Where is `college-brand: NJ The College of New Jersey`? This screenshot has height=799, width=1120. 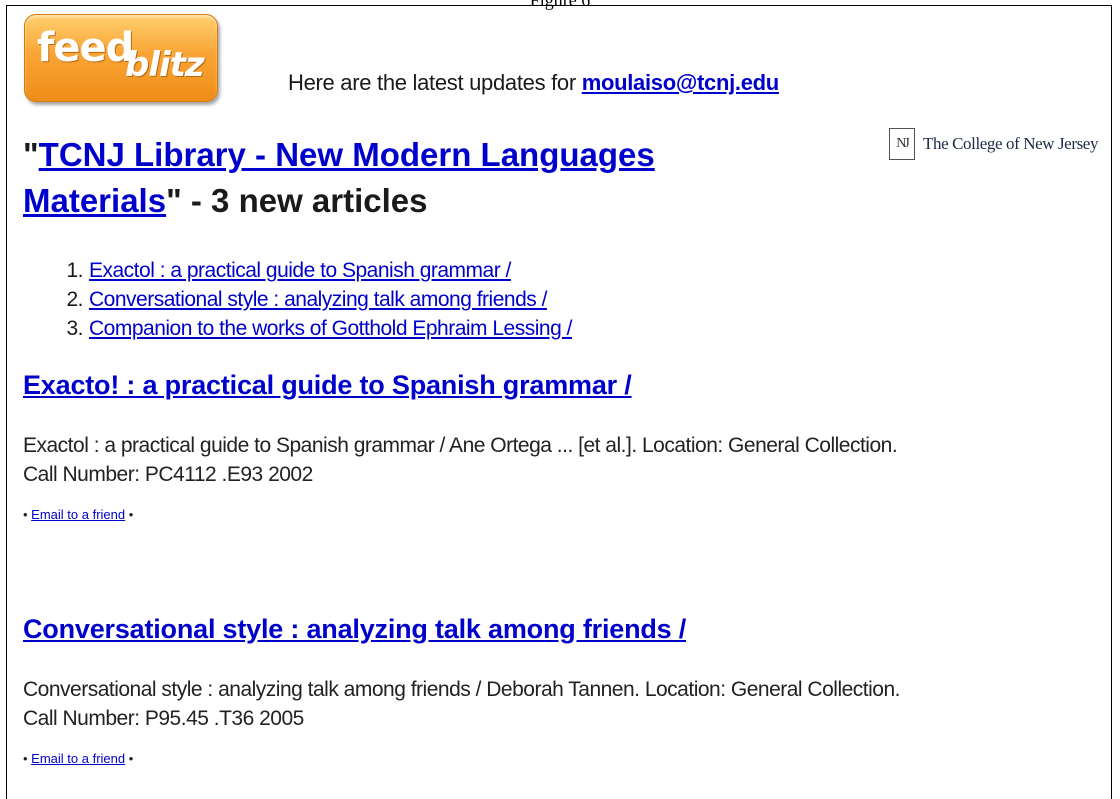 college-brand: NJ The College of New Jersey is located at coordinates (993, 144).